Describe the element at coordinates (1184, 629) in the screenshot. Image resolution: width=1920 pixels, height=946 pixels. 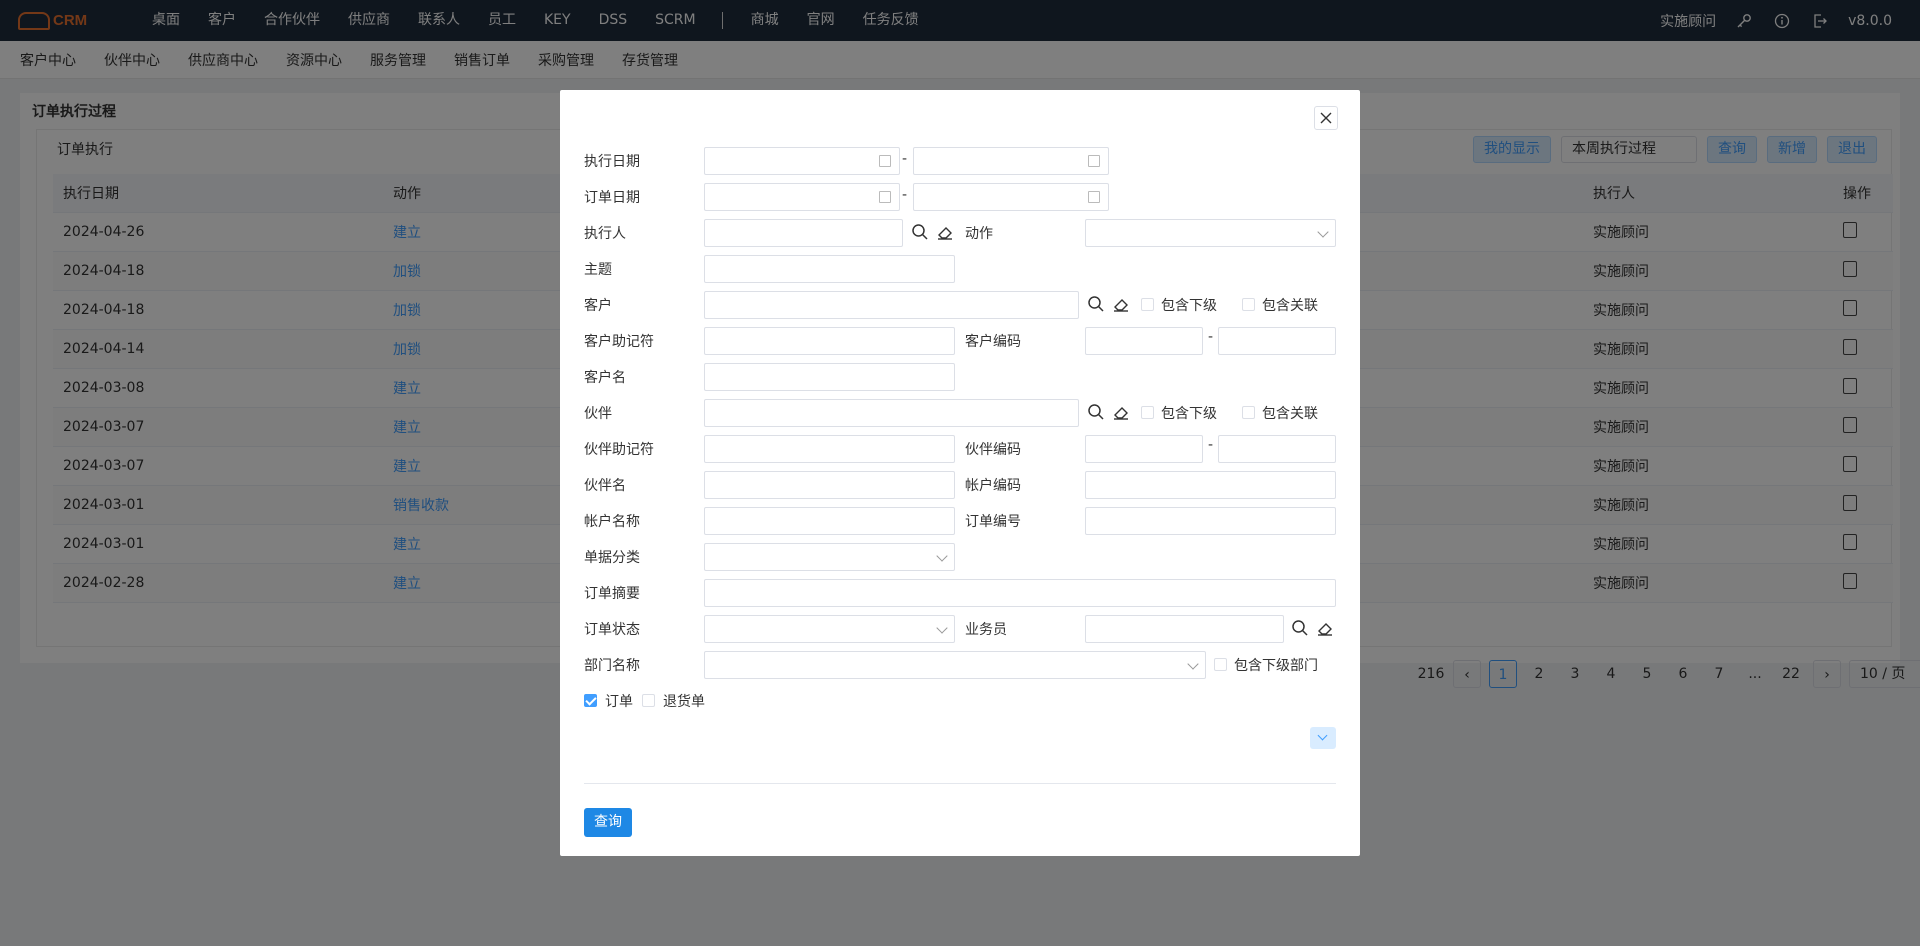
I see `salesperson-input` at that location.